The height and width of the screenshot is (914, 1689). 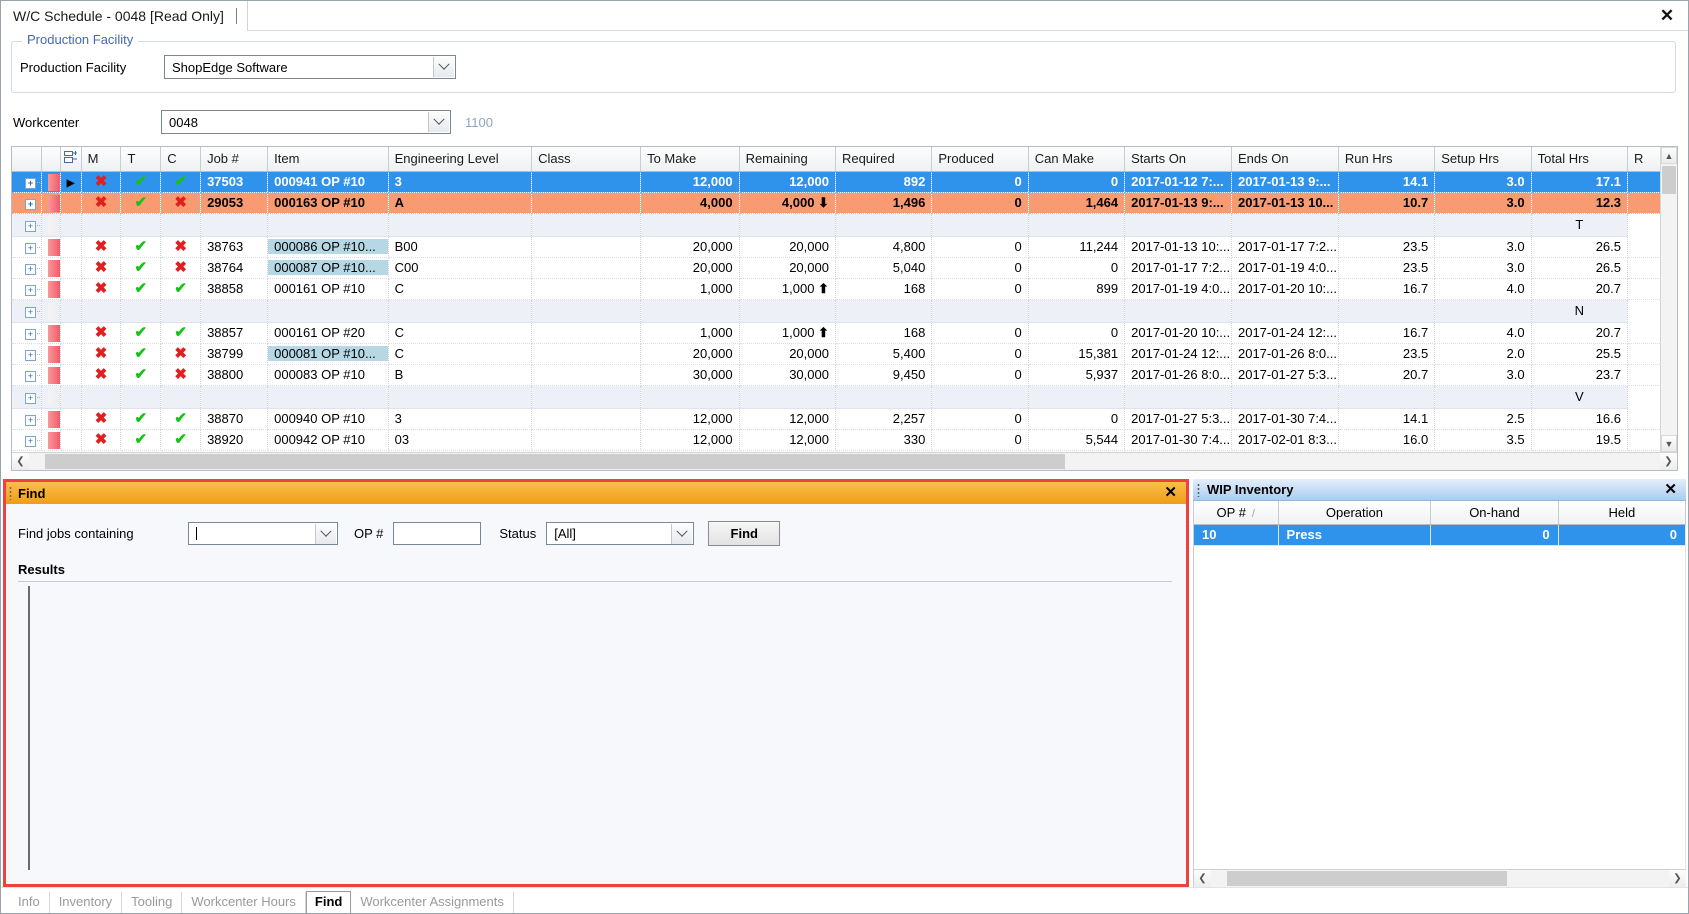 I want to click on header-total-hrs: Total Hrs, so click(x=1580, y=159).